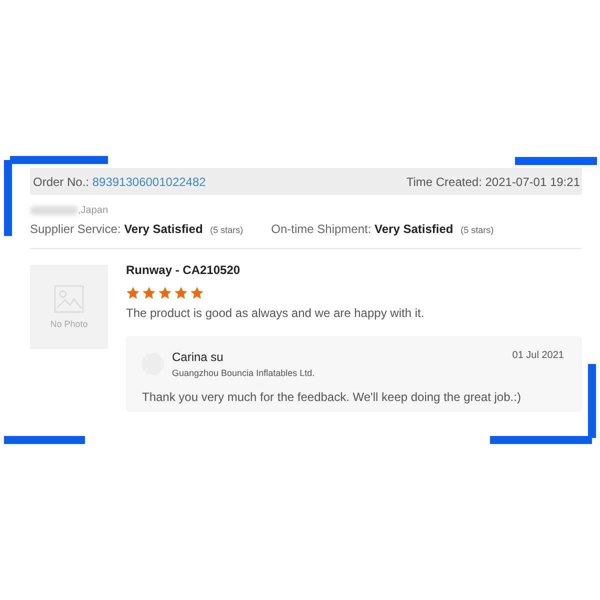 The image size is (600, 600). Describe the element at coordinates (244, 373) in the screenshot. I see `company-name: Guangzhou Bouncia Inflatables Ltd.` at that location.